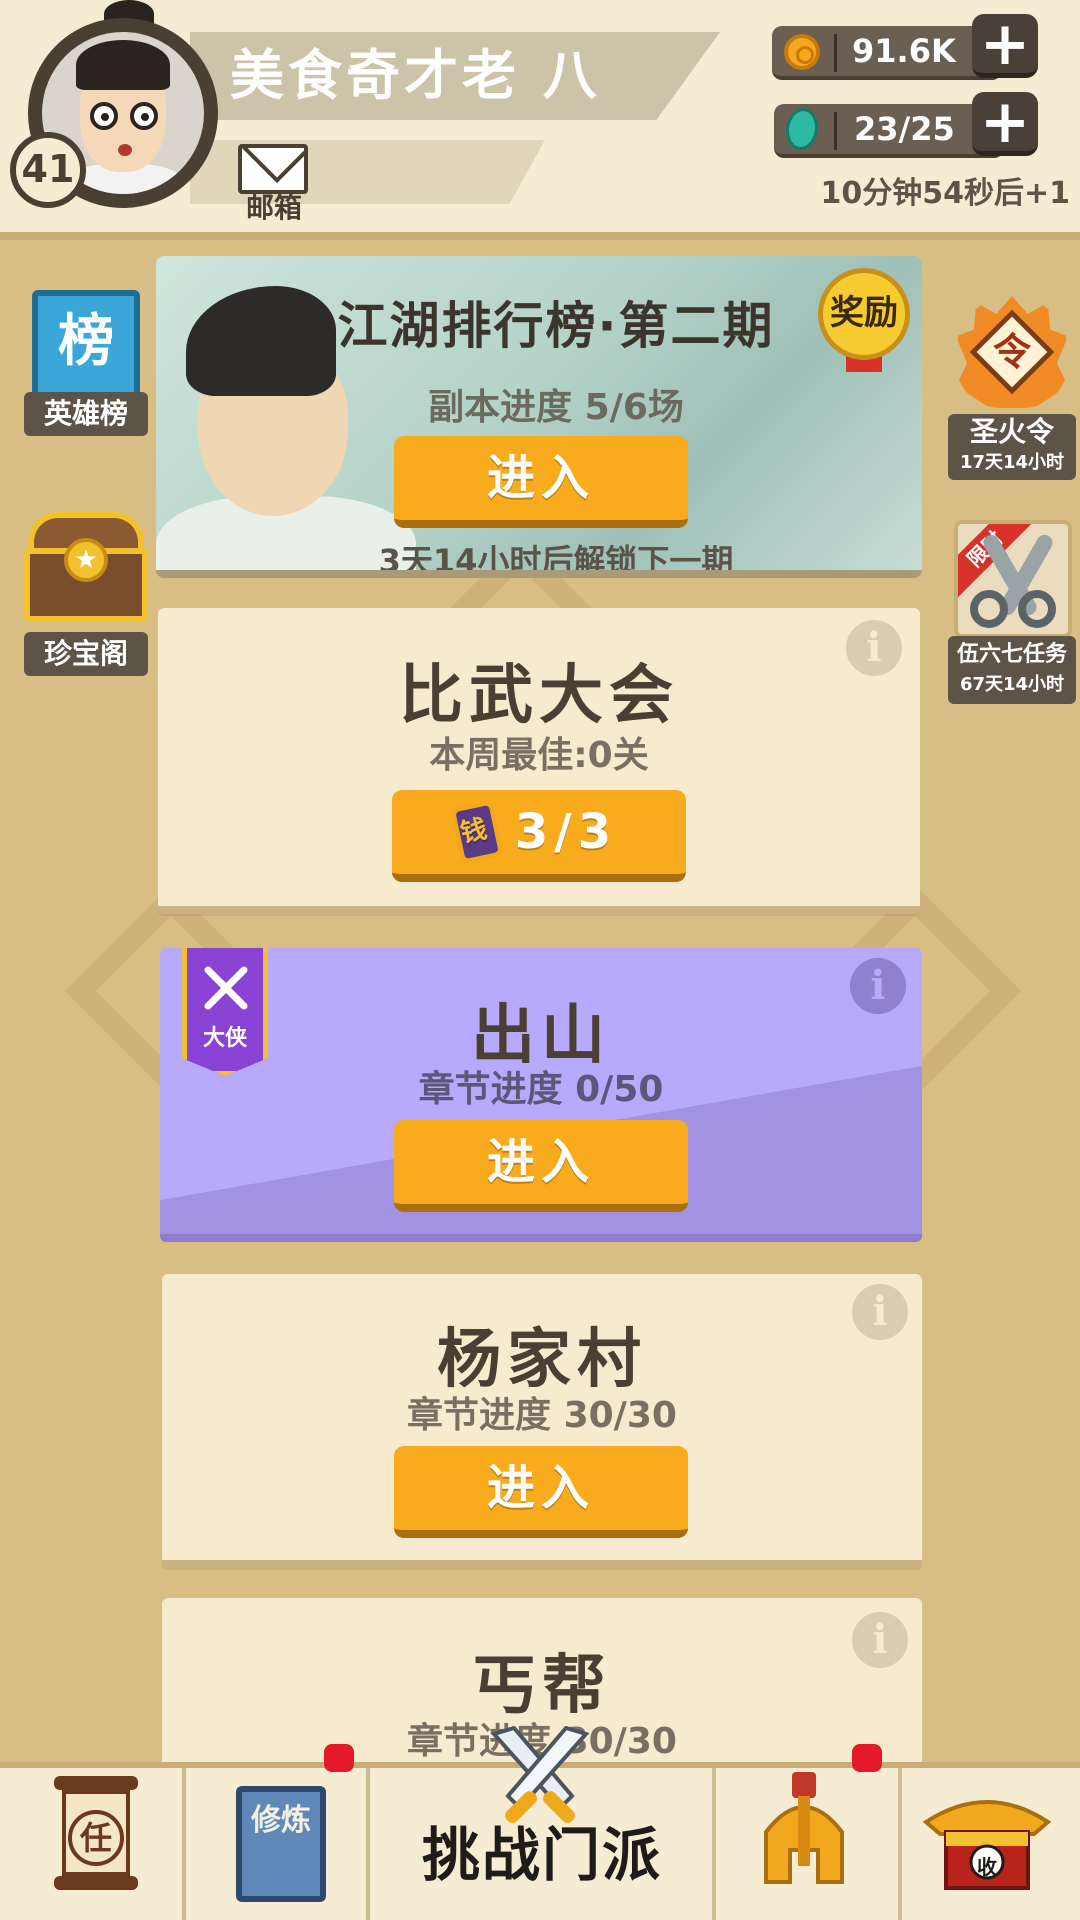 The image size is (1080, 1920). Describe the element at coordinates (804, 1832) in the screenshot. I see `helmet-icon` at that location.